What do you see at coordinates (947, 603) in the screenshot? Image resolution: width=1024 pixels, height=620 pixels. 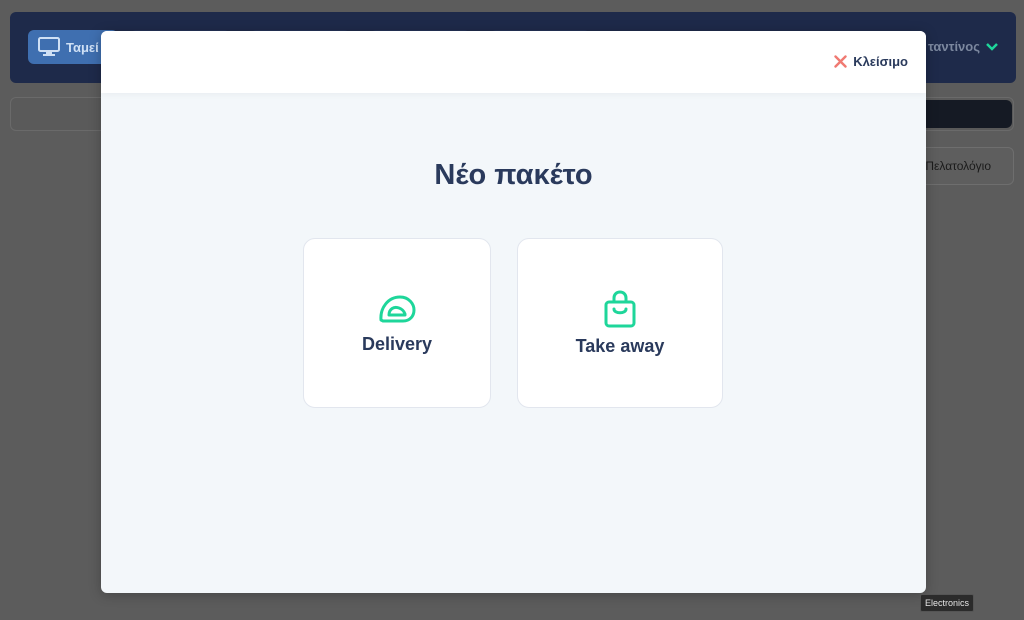 I see `tooltip: Electronics` at bounding box center [947, 603].